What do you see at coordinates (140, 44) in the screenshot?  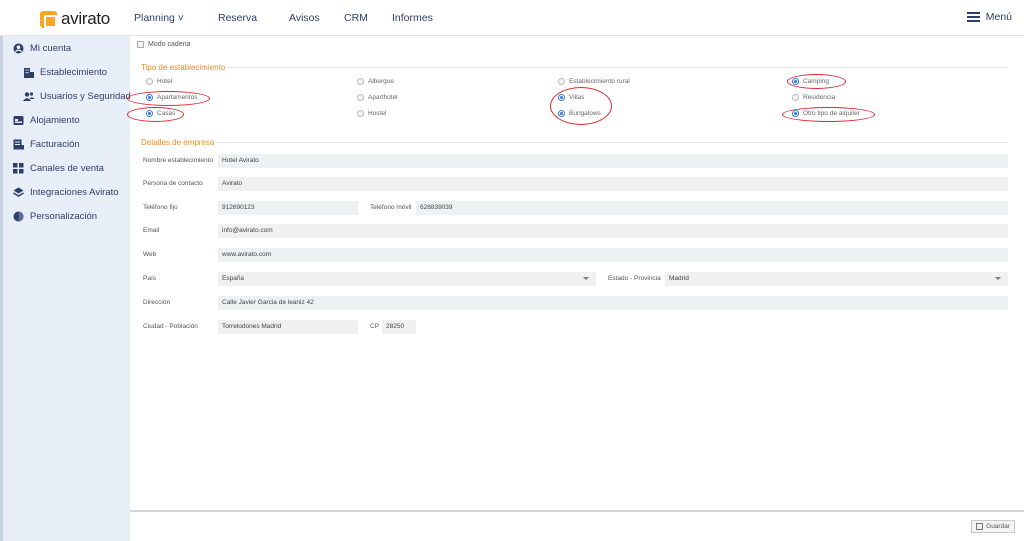 I see `checkbox-box` at bounding box center [140, 44].